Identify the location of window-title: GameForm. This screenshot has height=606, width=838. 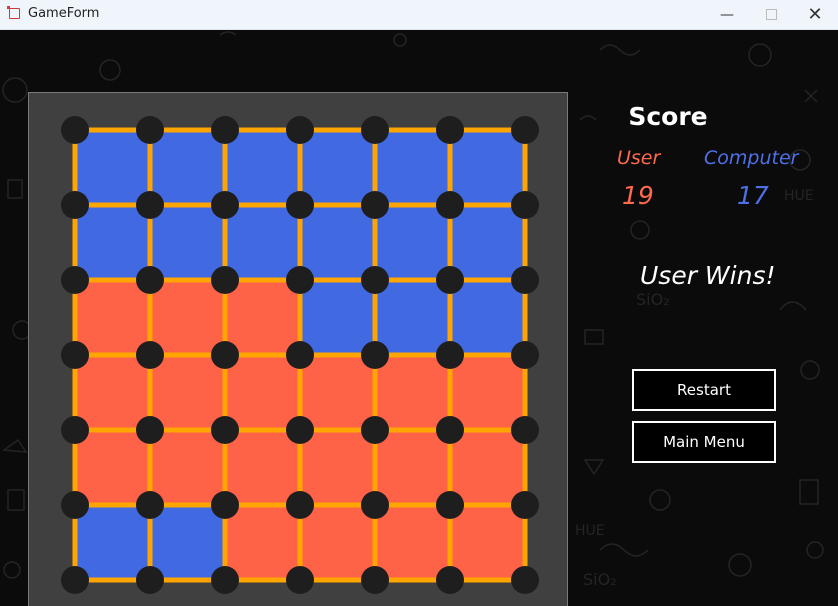
(64, 13).